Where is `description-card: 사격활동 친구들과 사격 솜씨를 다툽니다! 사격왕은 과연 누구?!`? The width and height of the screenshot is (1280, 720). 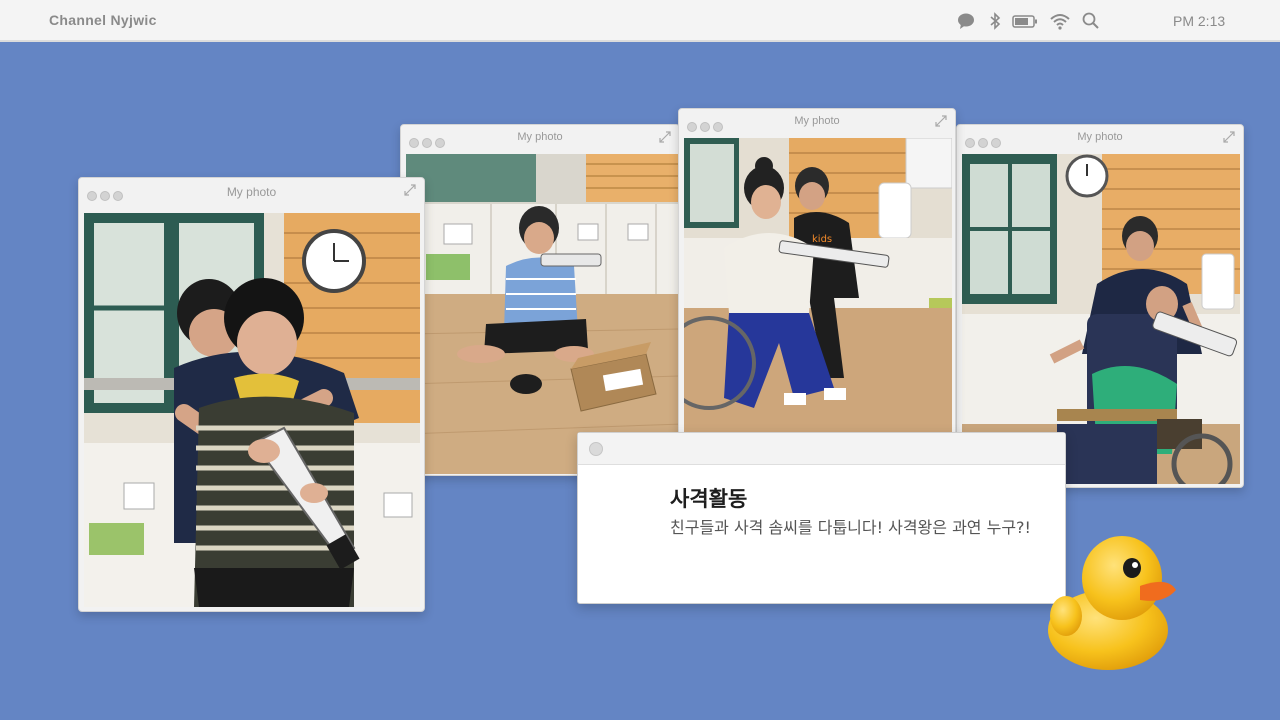
description-card: 사격활동 친구들과 사격 솜씨를 다툽니다! 사격왕은 과연 누구?! is located at coordinates (821, 518).